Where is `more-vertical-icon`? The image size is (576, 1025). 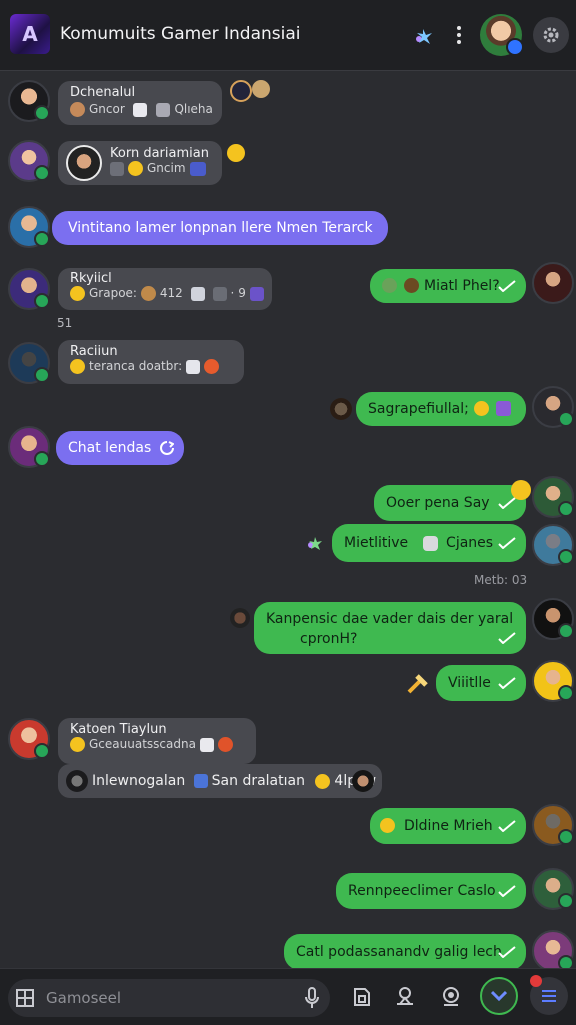
more-vertical-icon is located at coordinates (459, 35).